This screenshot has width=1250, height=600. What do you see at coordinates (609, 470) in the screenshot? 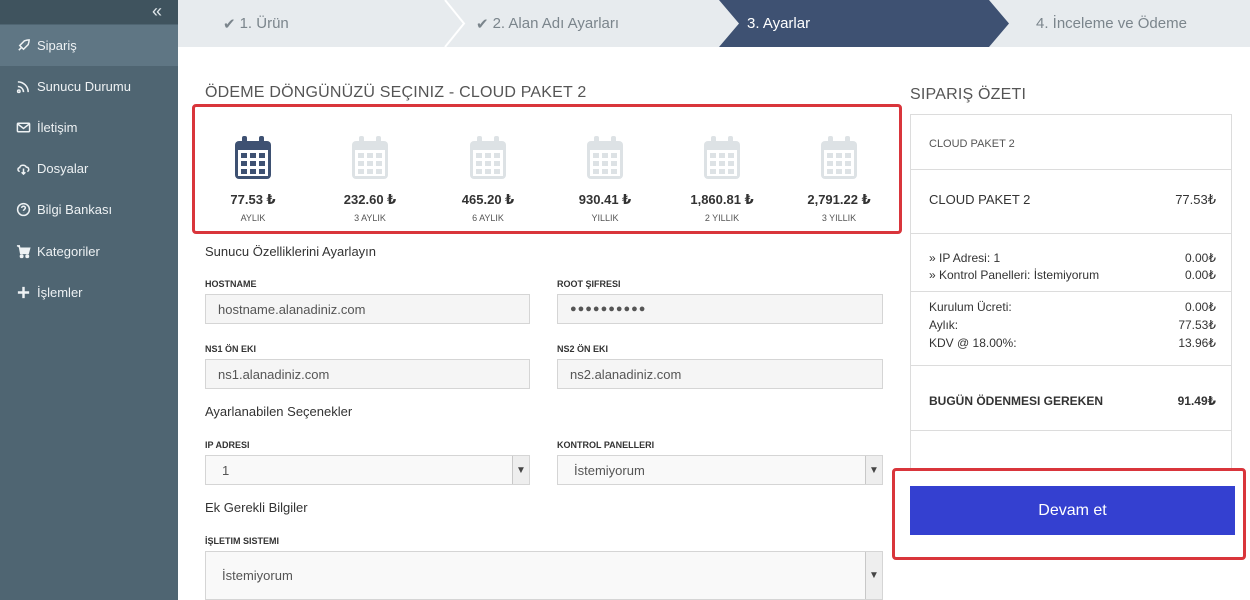
I see `control-panel-value: İstemiyorum` at bounding box center [609, 470].